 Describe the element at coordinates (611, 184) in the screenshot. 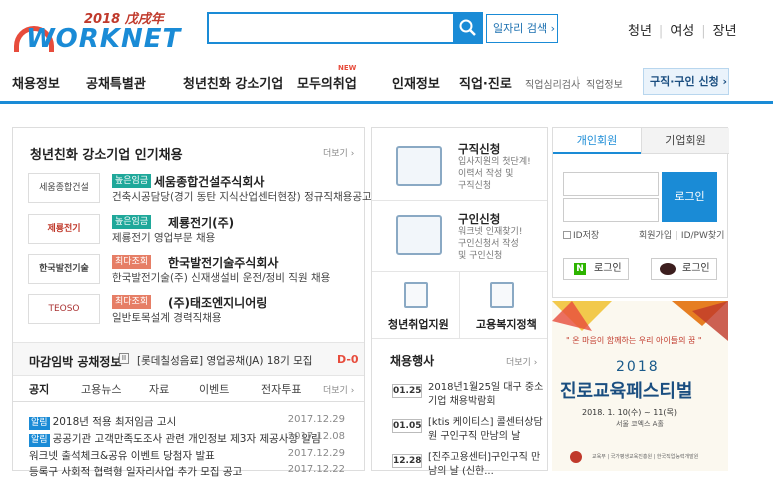

I see `id-input` at that location.